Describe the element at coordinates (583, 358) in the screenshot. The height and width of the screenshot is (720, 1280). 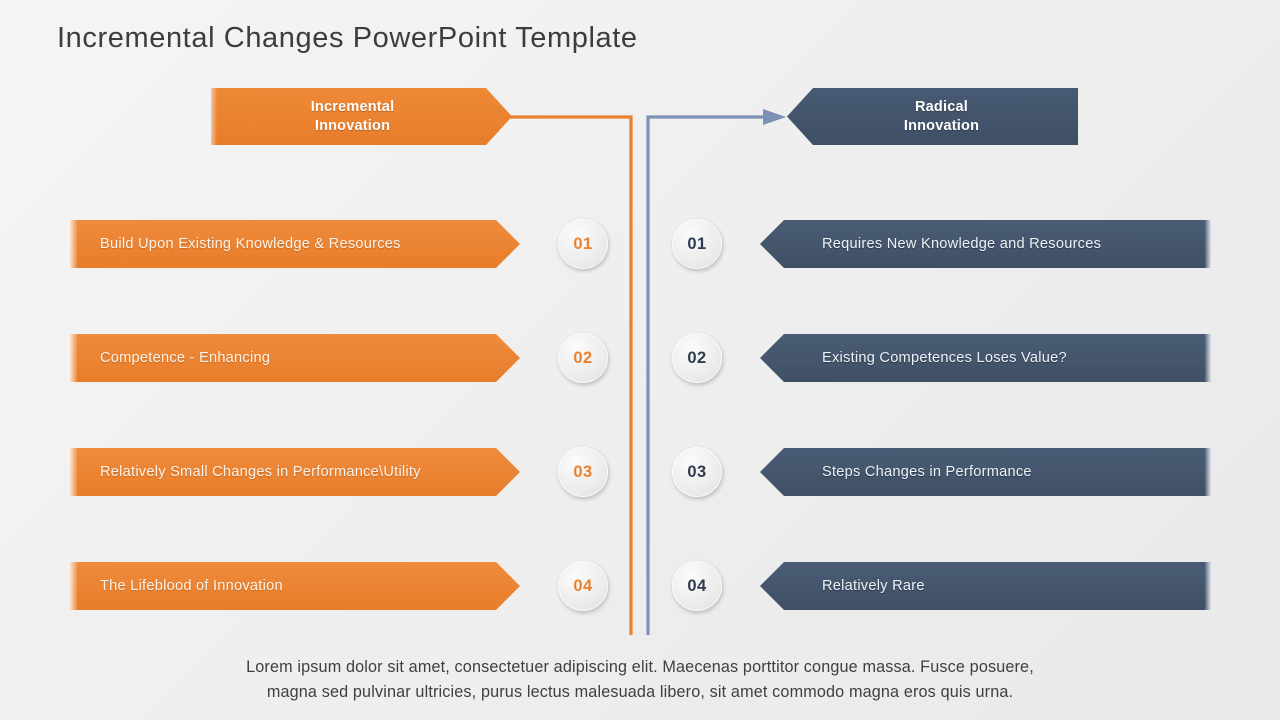
I see `badge-number-left-2: 02` at that location.